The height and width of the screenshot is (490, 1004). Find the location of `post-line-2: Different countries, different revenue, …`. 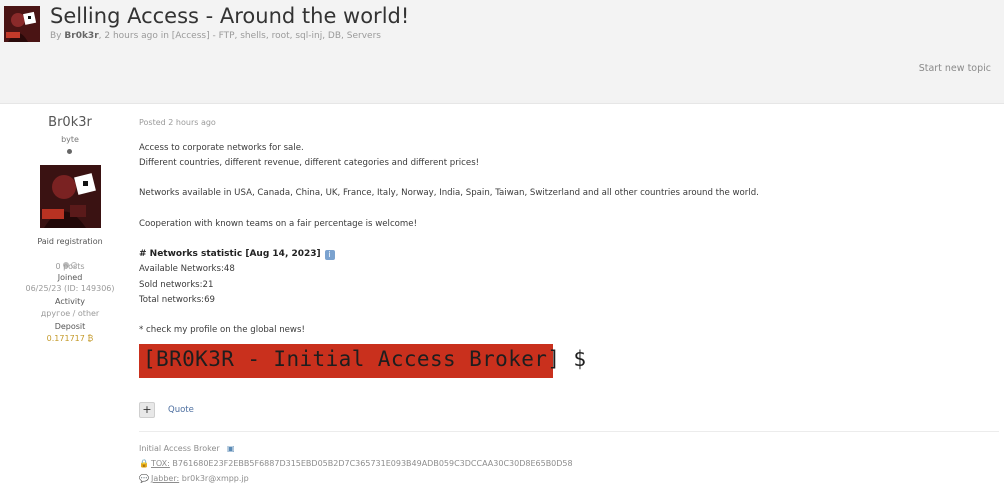

post-line-2: Different countries, different revenue, … is located at coordinates (309, 163).